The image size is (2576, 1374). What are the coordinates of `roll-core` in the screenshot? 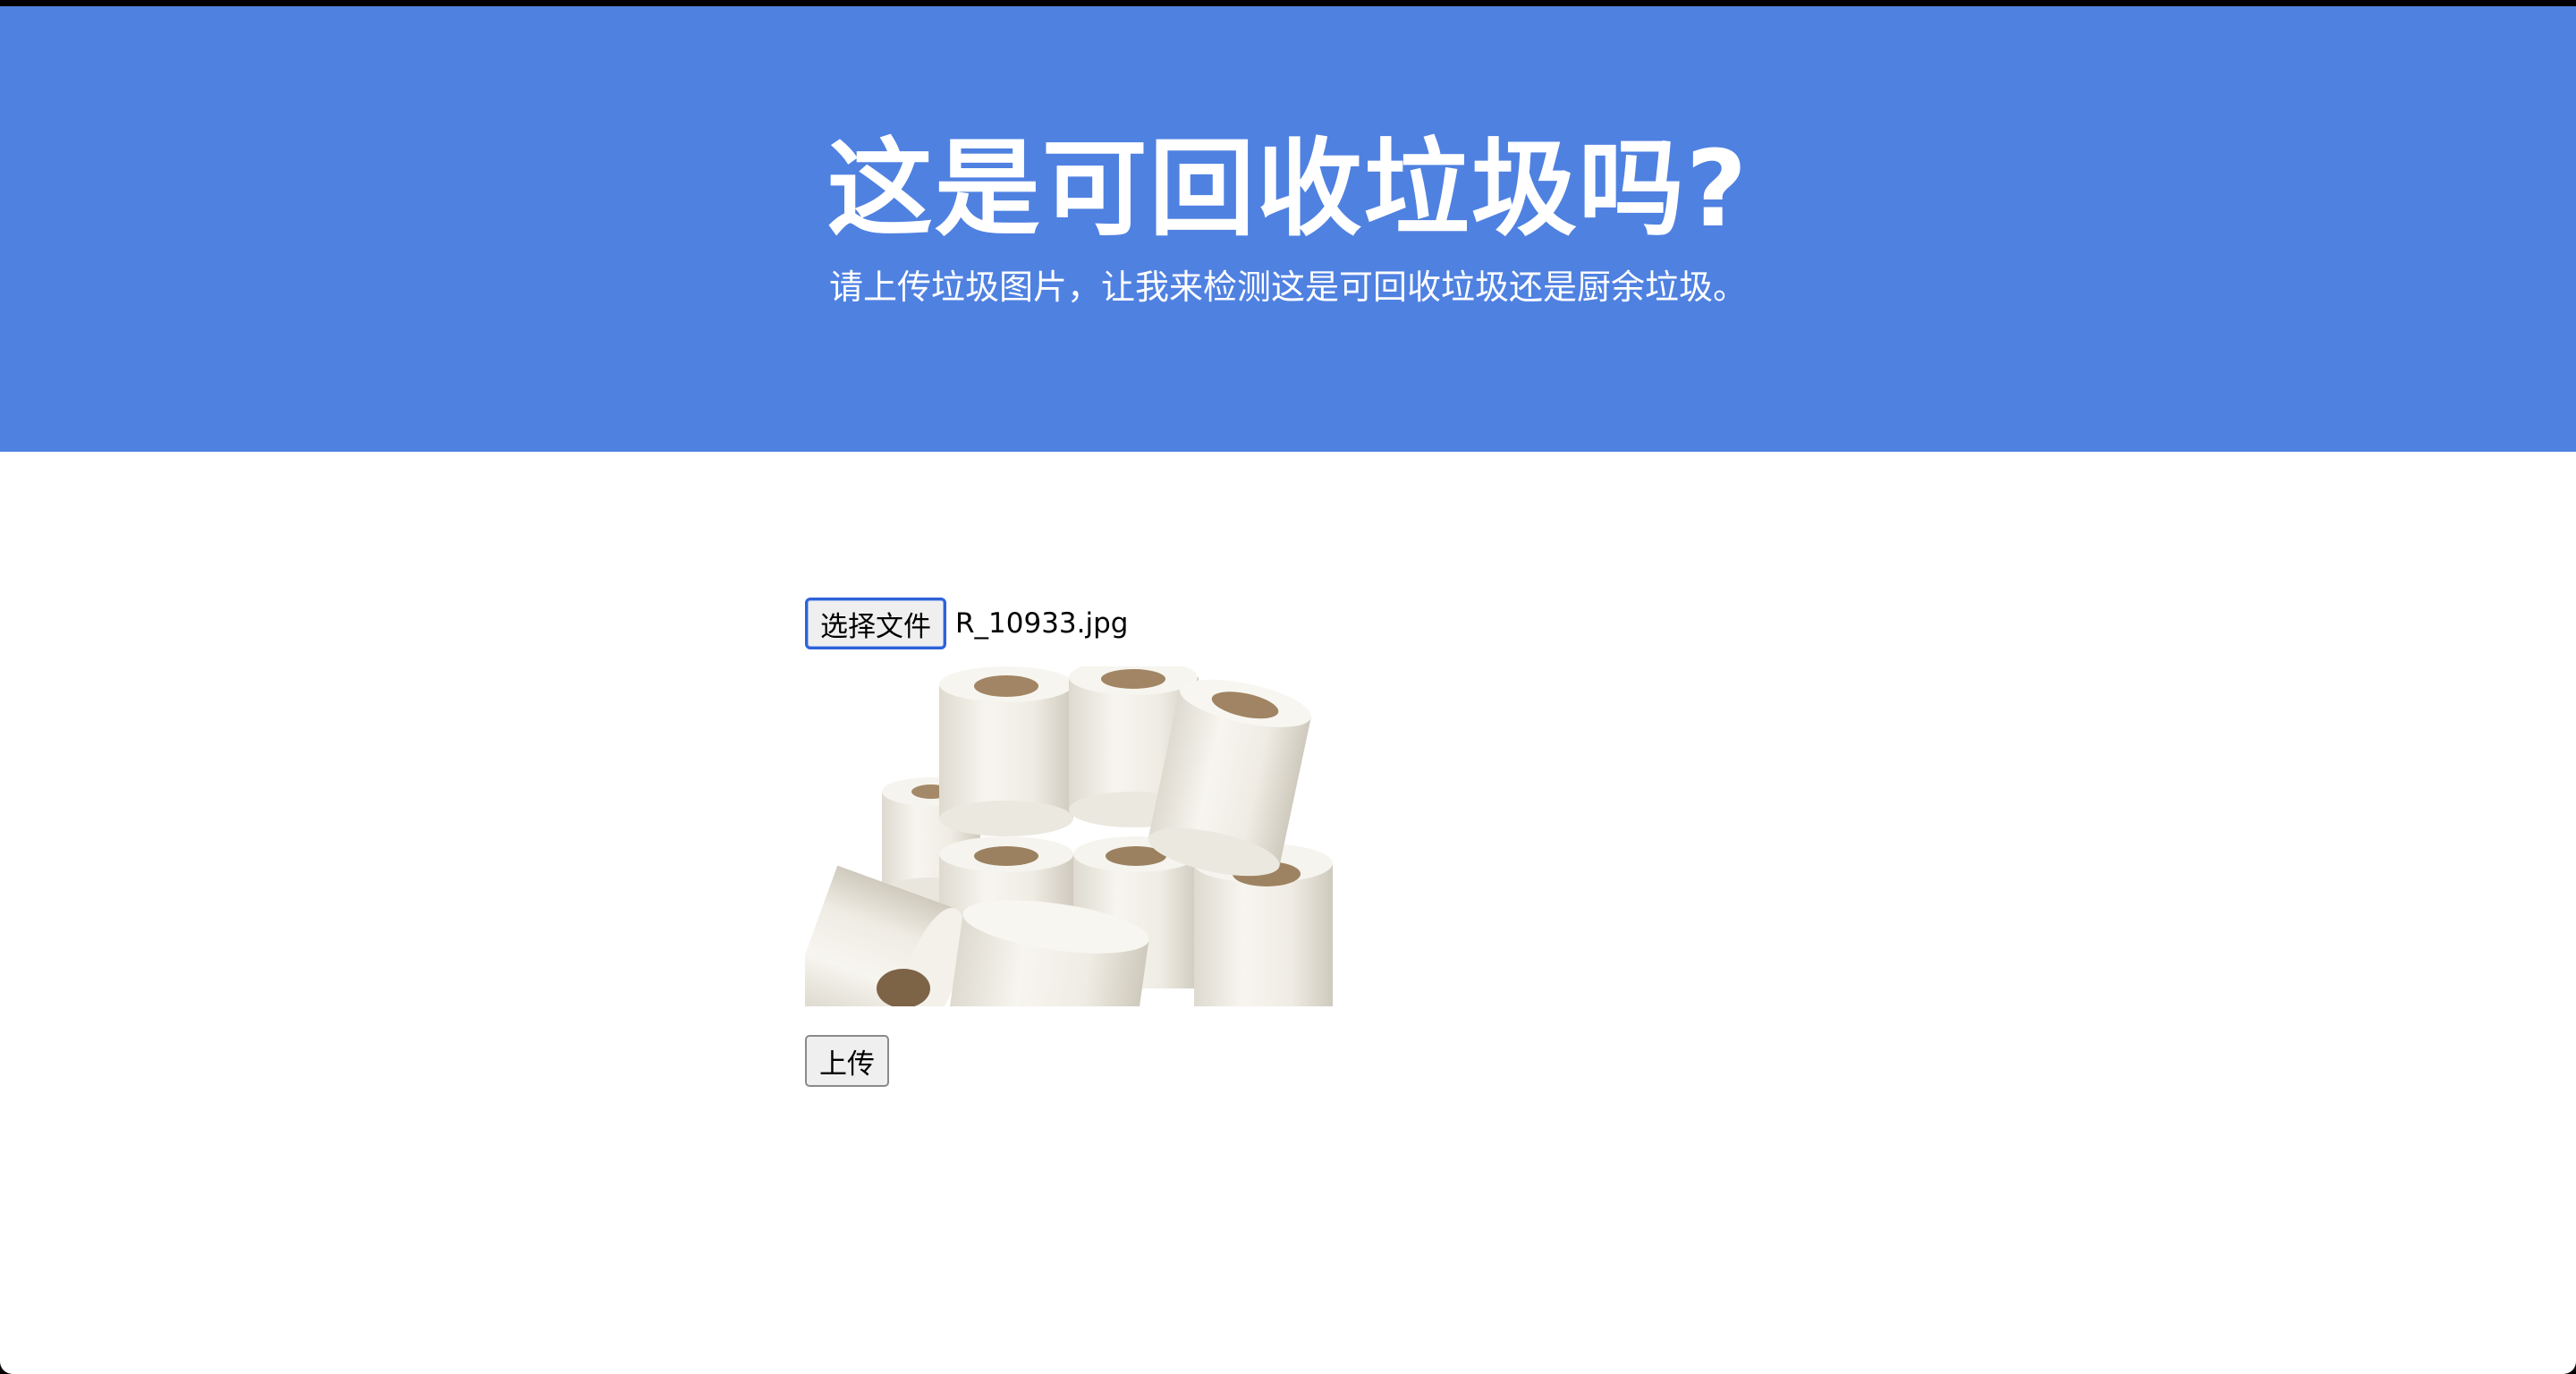 It's located at (903, 987).